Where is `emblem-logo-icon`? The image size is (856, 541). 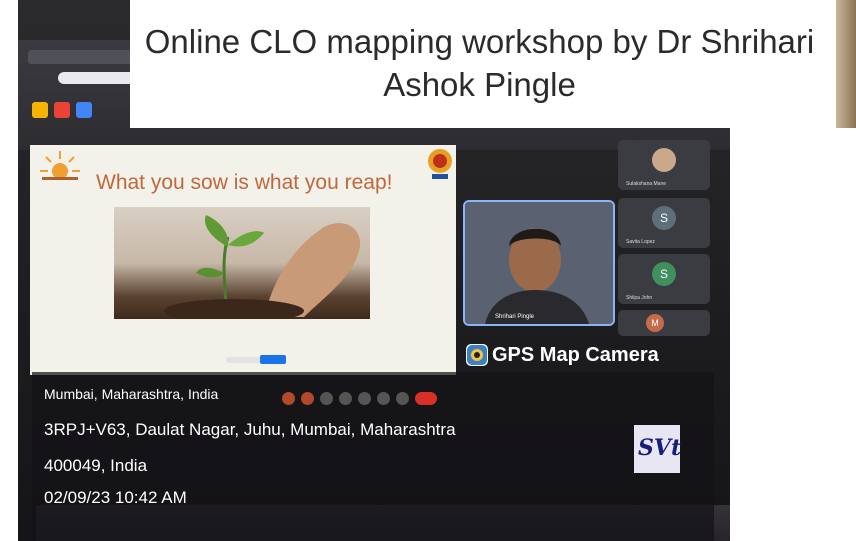 emblem-logo-icon is located at coordinates (440, 164).